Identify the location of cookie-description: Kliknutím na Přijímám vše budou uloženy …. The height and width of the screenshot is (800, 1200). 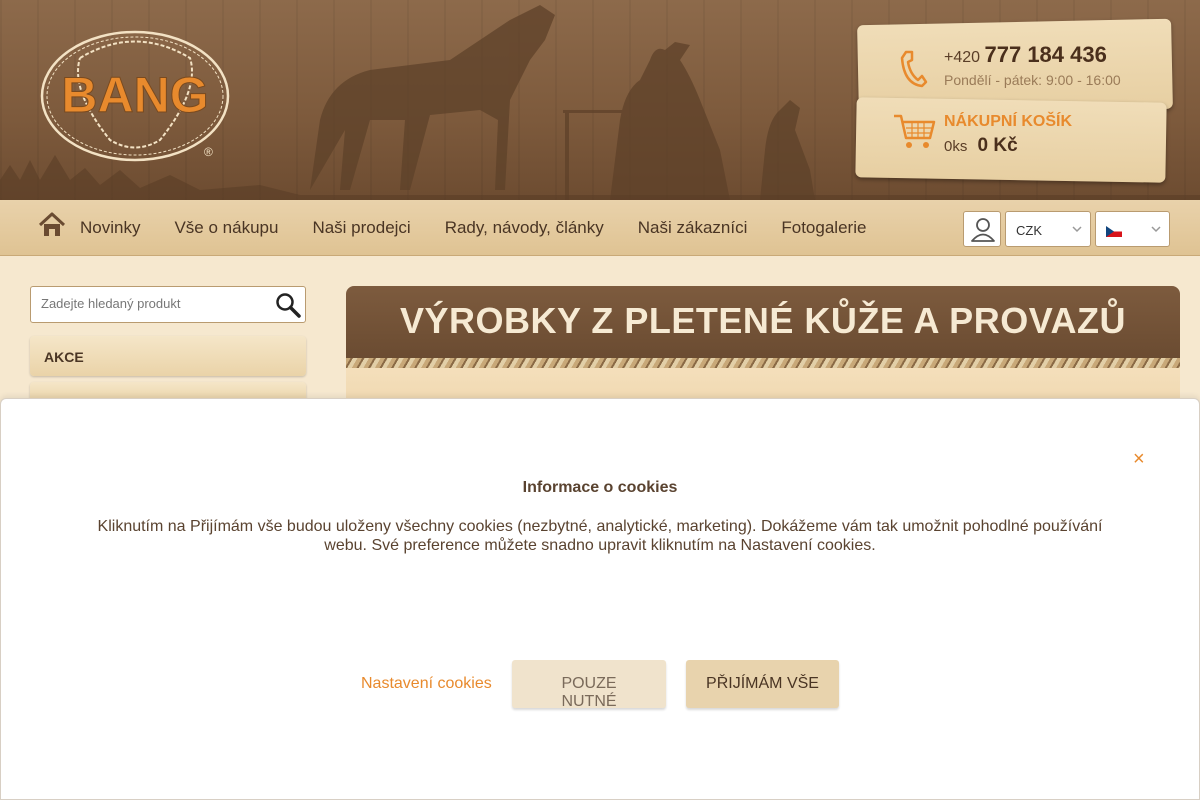
(600, 536).